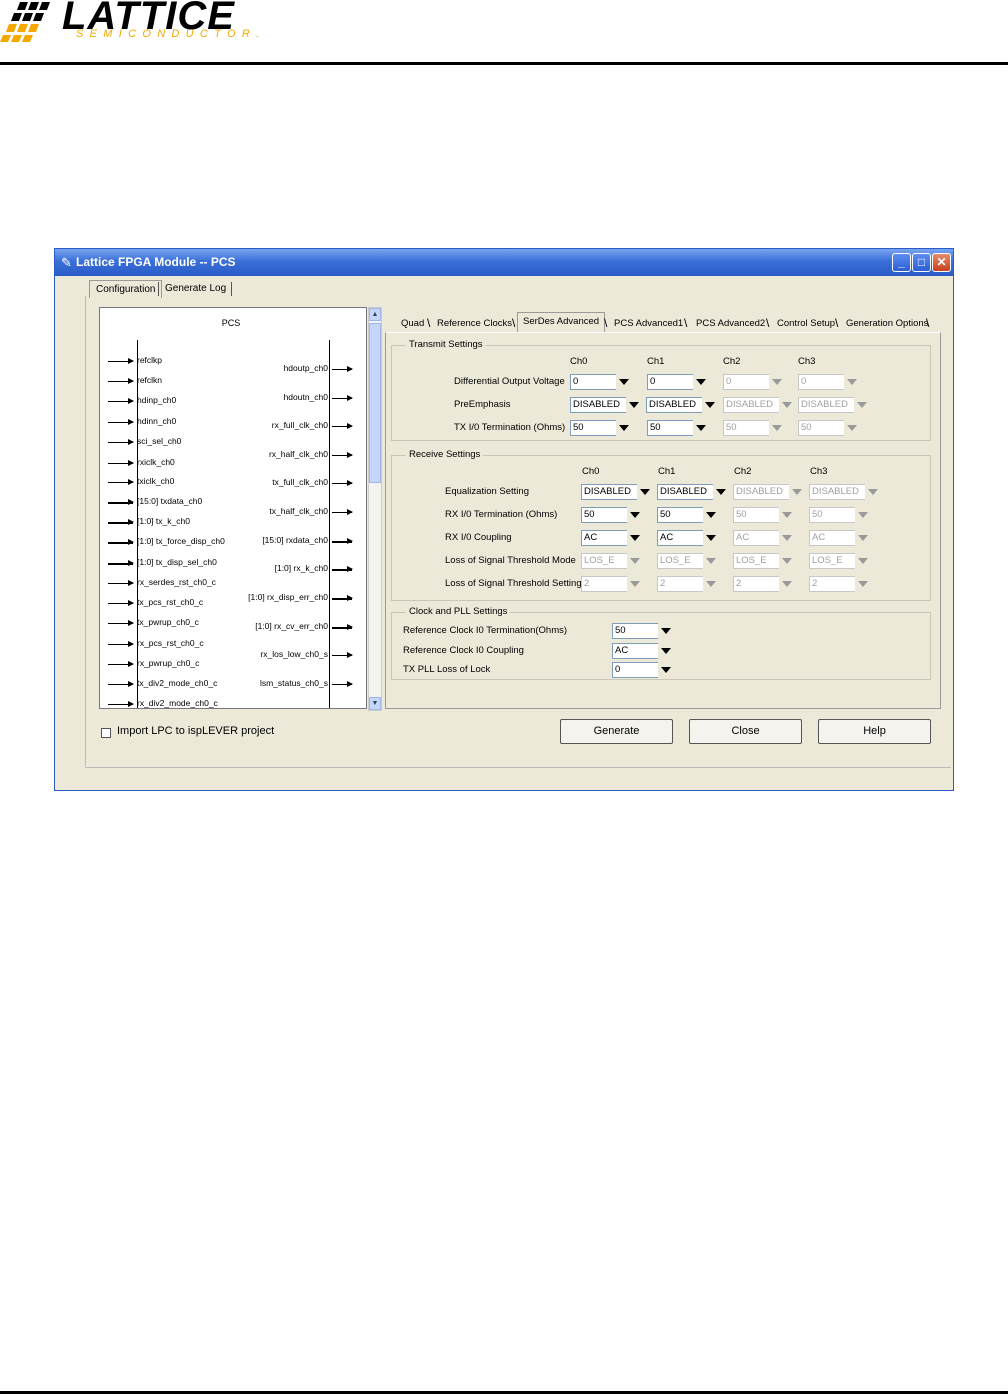  I want to click on diagram-scrollbar: ▲ ▼, so click(375, 509).